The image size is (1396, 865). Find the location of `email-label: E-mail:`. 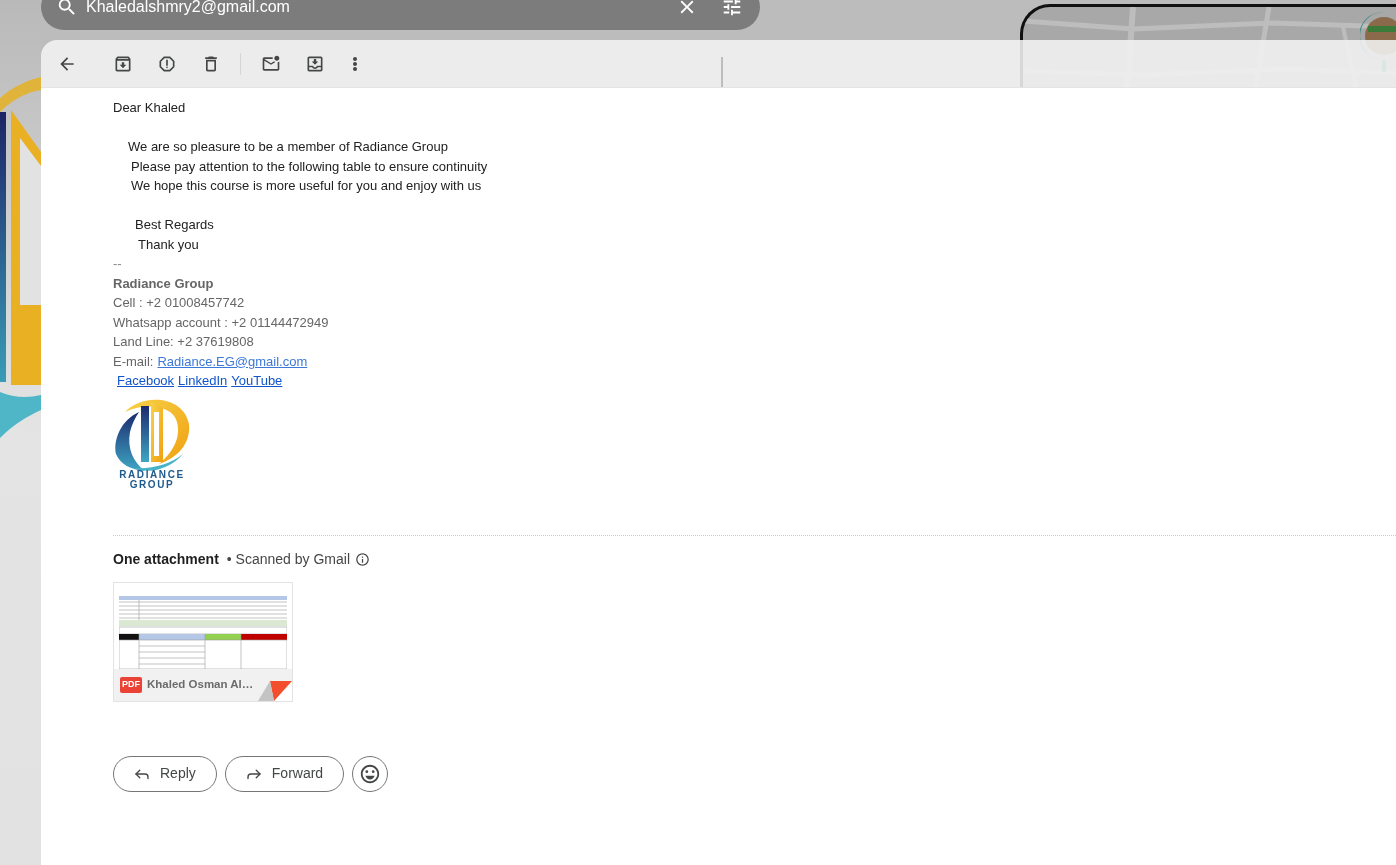

email-label: E-mail: is located at coordinates (133, 361).